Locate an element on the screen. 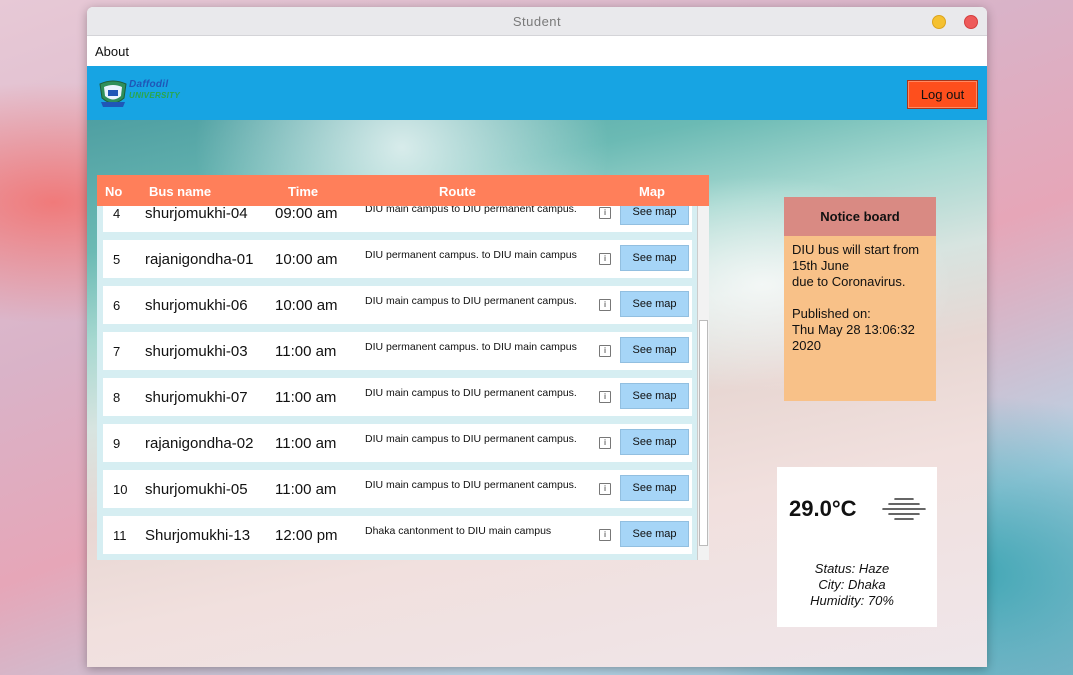 This screenshot has height=675, width=1073. temperature: 29.0°C is located at coordinates (823, 508).